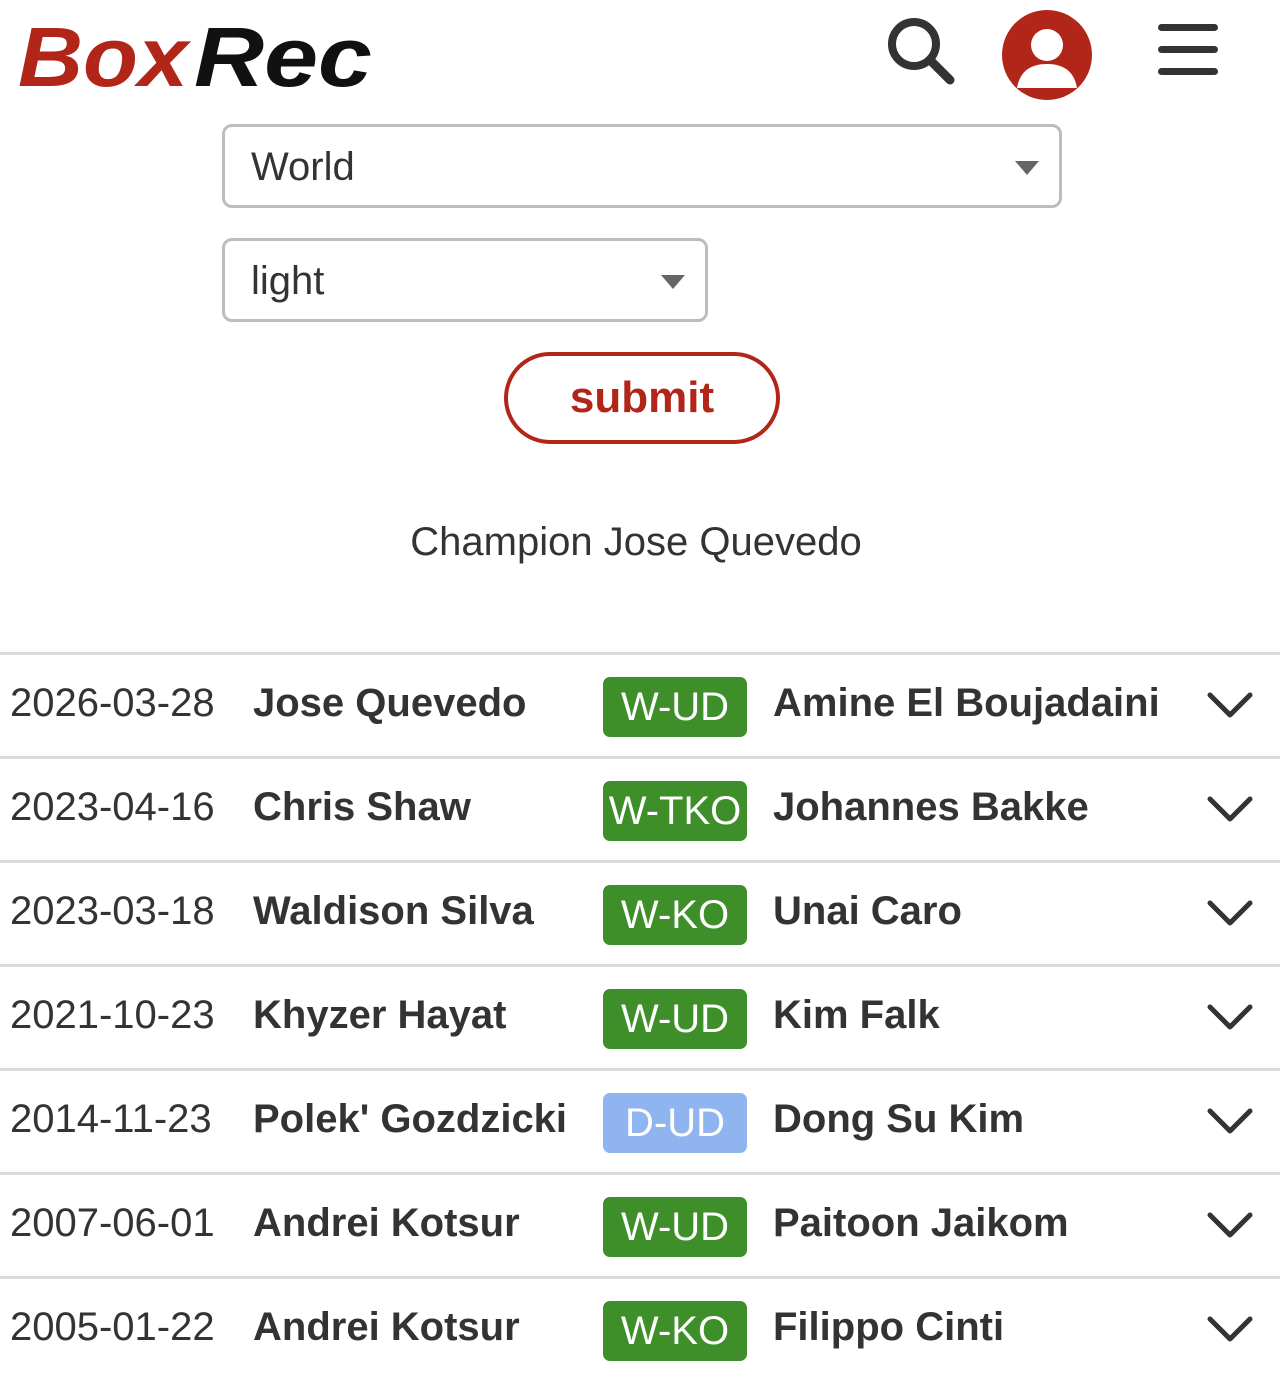 The image size is (1280, 1380). I want to click on fighter-1-link: Chris Shaw, so click(362, 807).